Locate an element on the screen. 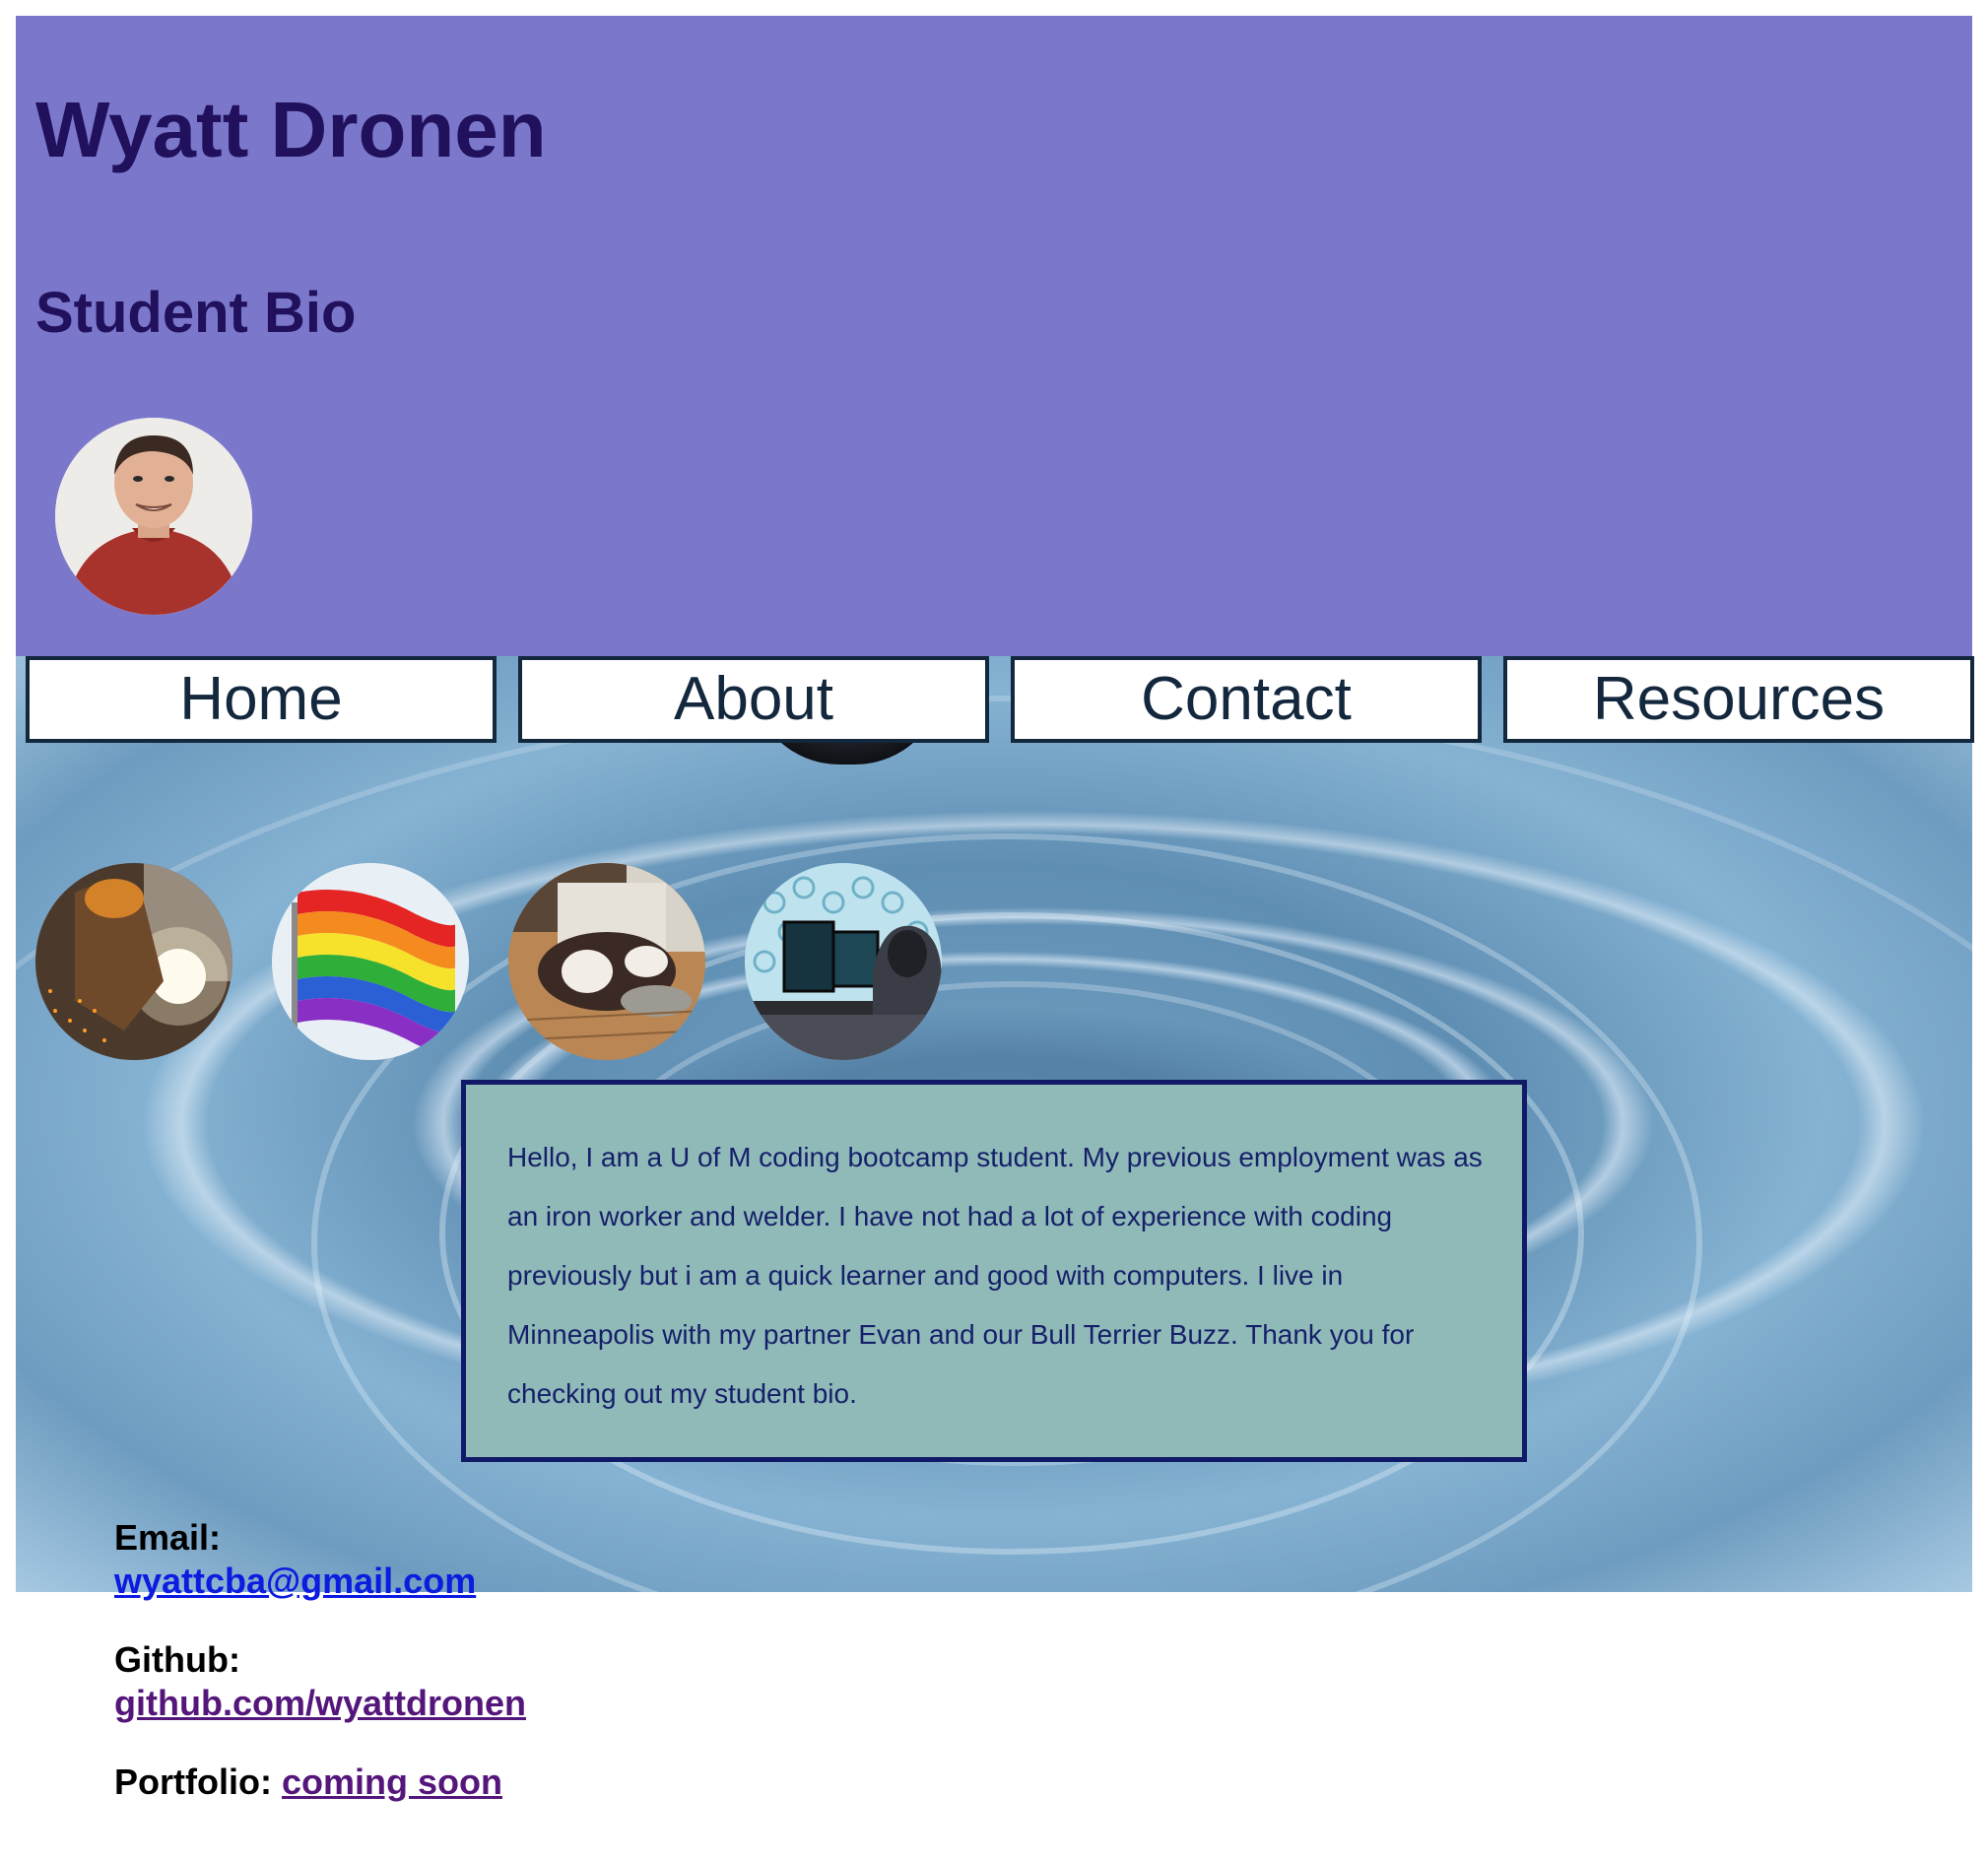  portfolio-row: Portfolio: coming soon is located at coordinates (308, 1782).